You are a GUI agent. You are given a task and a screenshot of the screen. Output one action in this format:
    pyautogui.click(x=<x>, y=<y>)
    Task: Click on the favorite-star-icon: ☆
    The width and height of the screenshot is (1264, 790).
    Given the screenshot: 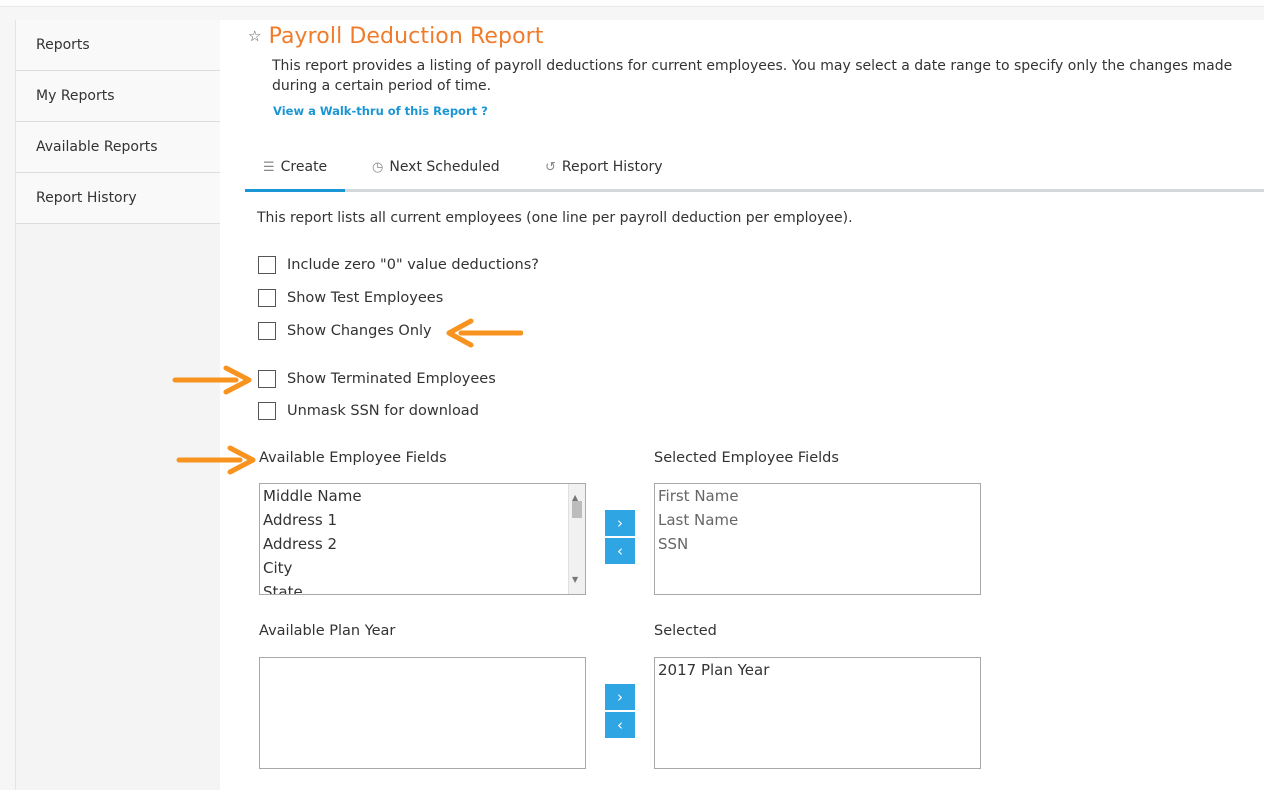 What is the action you would take?
    pyautogui.click(x=255, y=36)
    